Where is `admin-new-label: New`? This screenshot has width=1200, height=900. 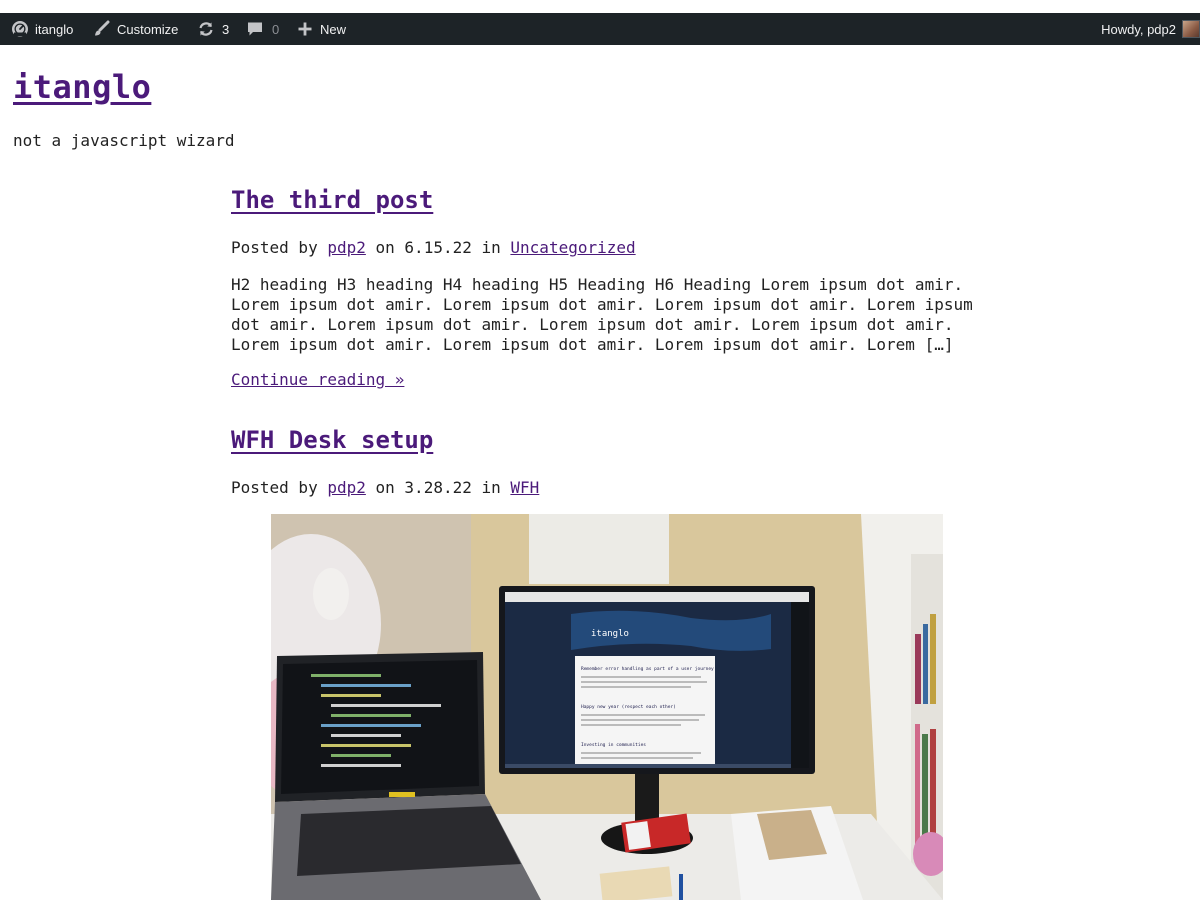
admin-new-label: New is located at coordinates (333, 29).